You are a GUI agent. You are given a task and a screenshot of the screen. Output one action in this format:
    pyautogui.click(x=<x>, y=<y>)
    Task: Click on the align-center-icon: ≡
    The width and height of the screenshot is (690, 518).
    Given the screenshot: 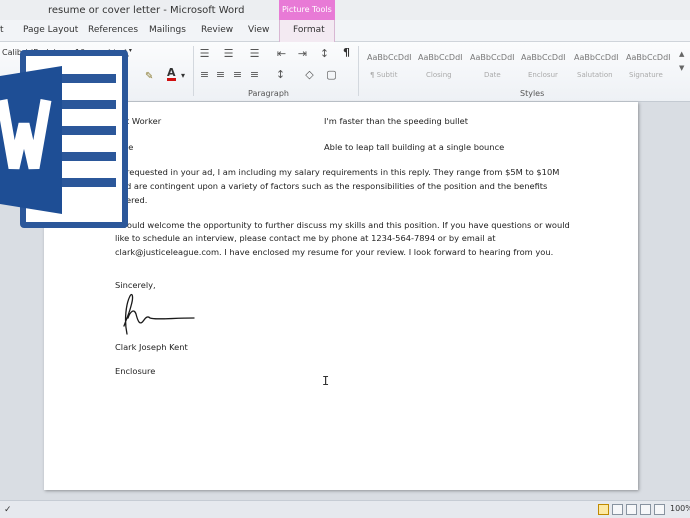 What is the action you would take?
    pyautogui.click(x=220, y=74)
    